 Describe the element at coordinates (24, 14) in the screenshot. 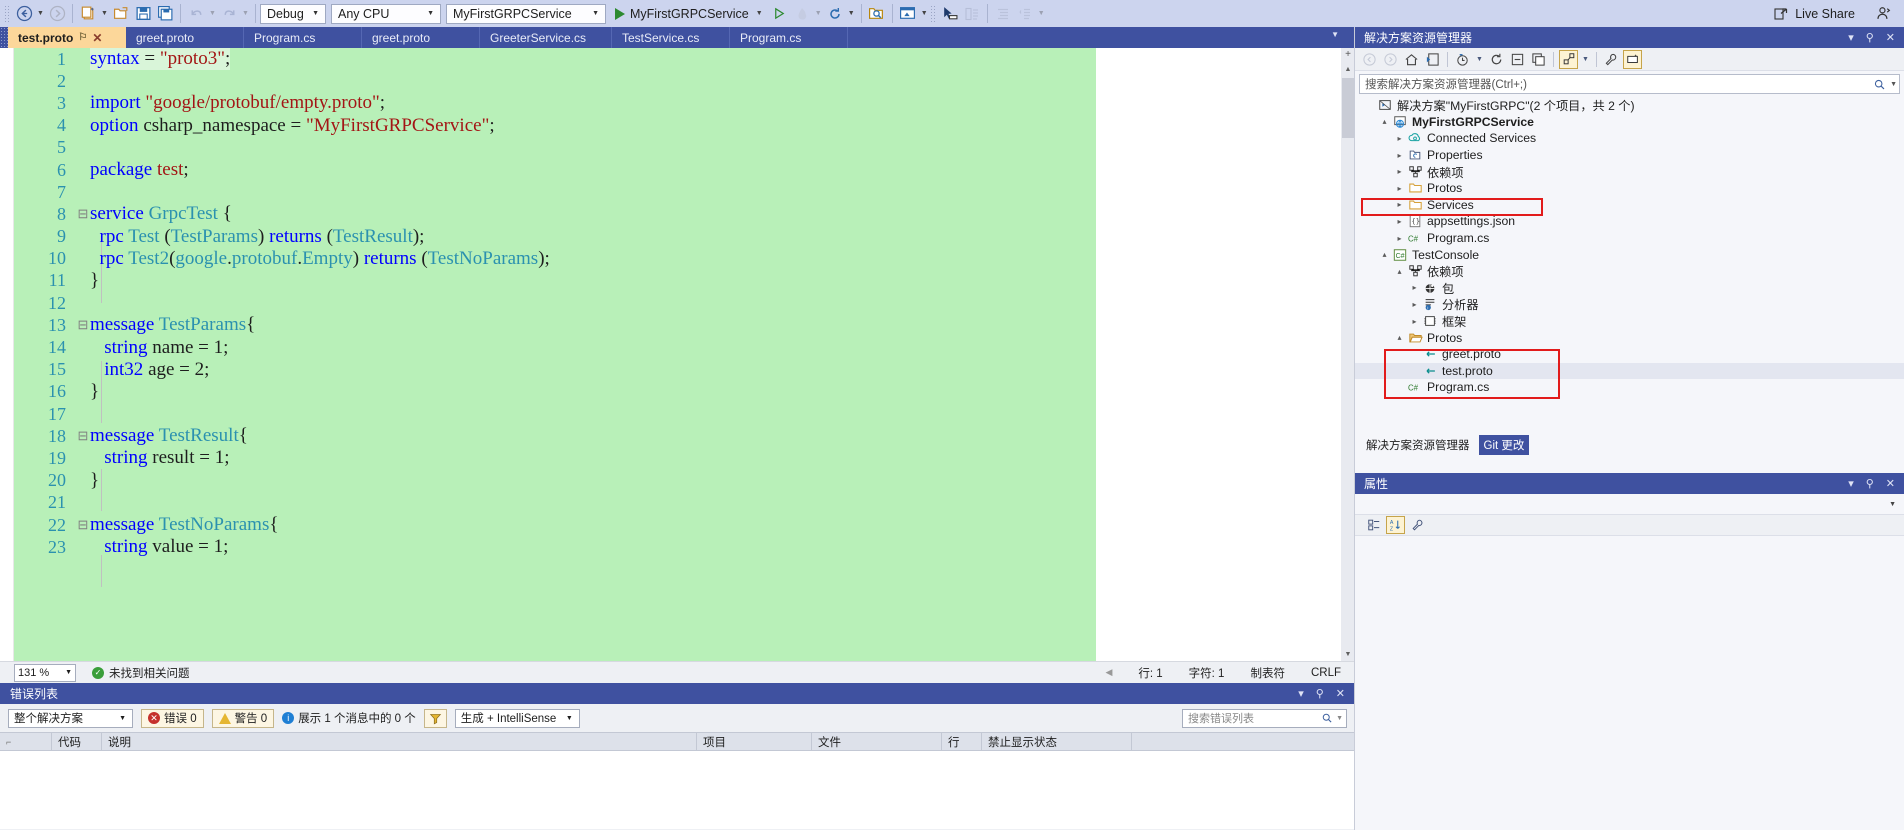

I see `navigate-back-icon` at that location.